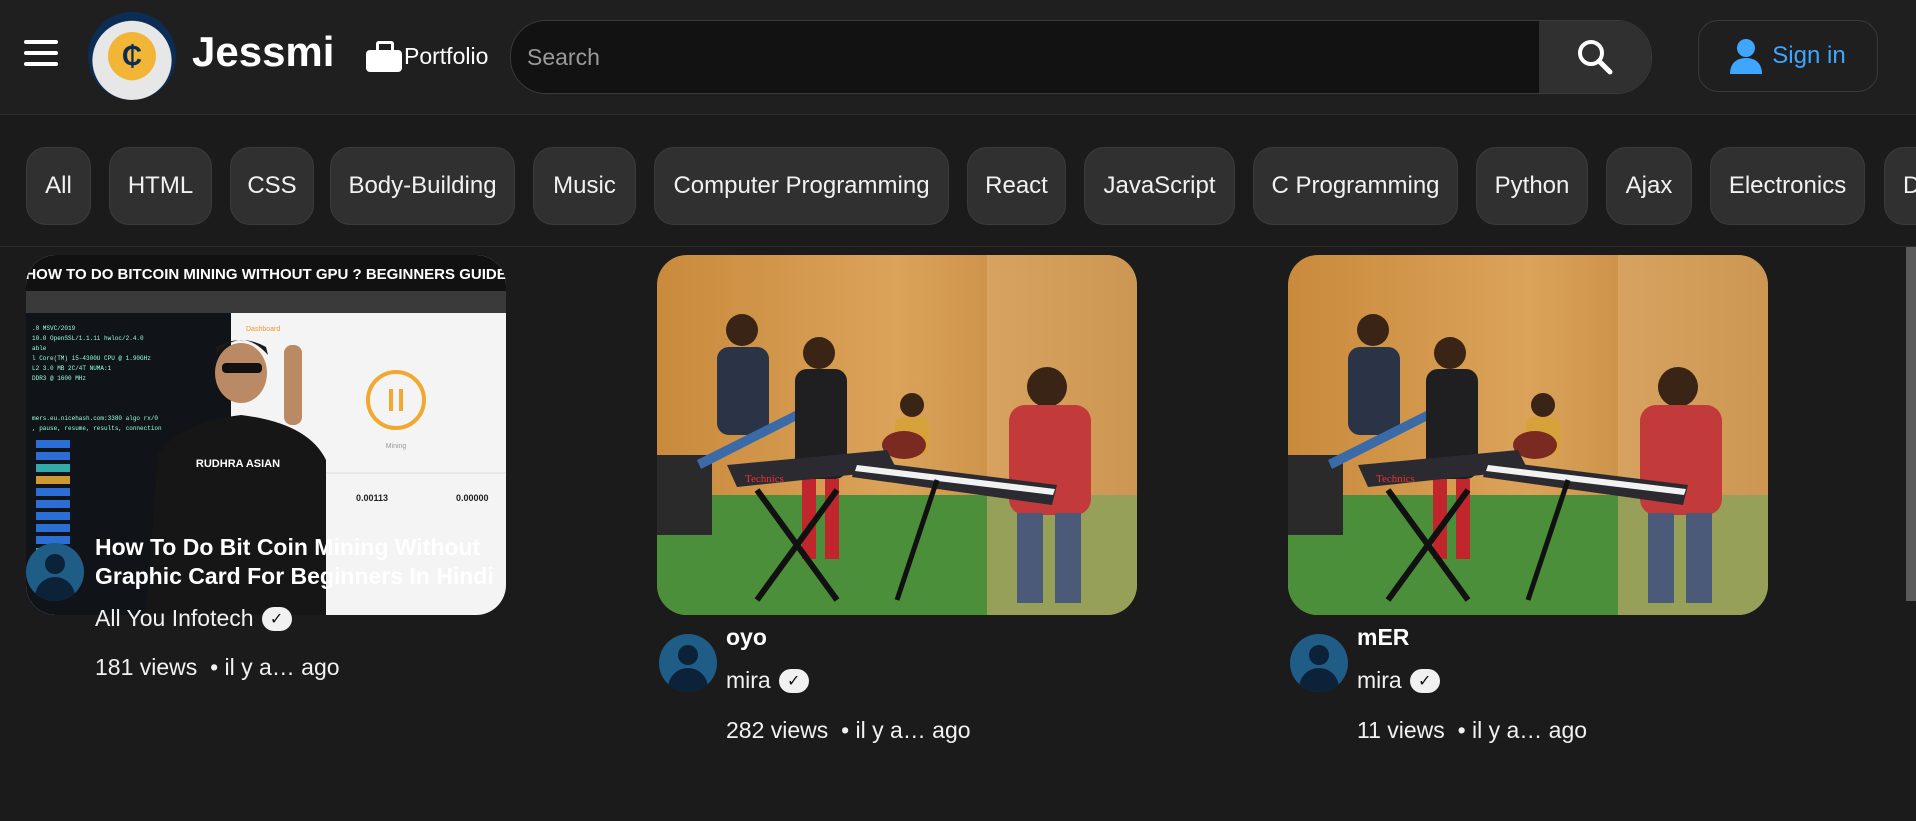  What do you see at coordinates (160, 186) in the screenshot?
I see `chip-html: HTML` at bounding box center [160, 186].